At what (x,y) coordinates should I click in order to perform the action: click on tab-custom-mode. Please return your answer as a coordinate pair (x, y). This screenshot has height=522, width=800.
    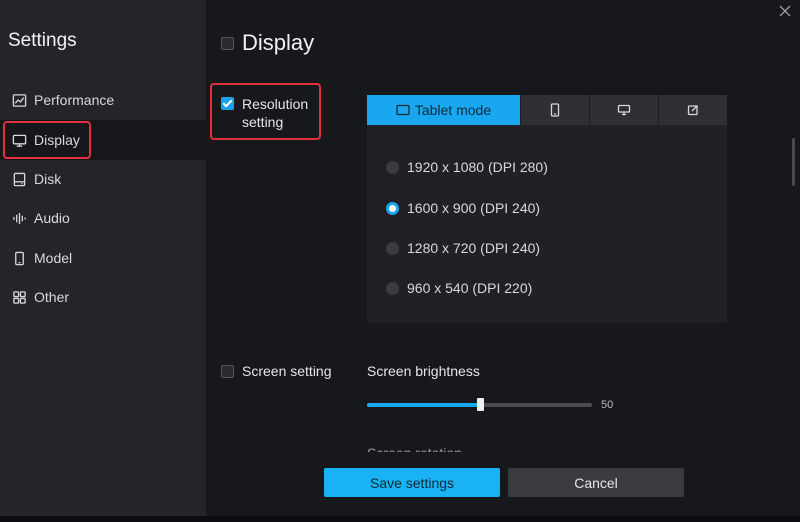
    Looking at the image, I should click on (692, 110).